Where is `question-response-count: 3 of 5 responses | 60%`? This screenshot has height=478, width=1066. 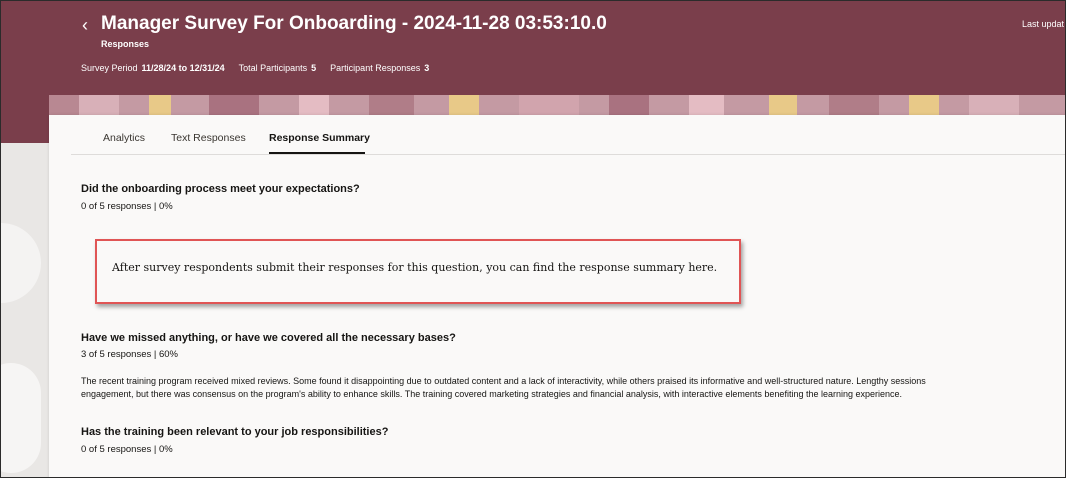 question-response-count: 3 of 5 responses | 60% is located at coordinates (129, 354).